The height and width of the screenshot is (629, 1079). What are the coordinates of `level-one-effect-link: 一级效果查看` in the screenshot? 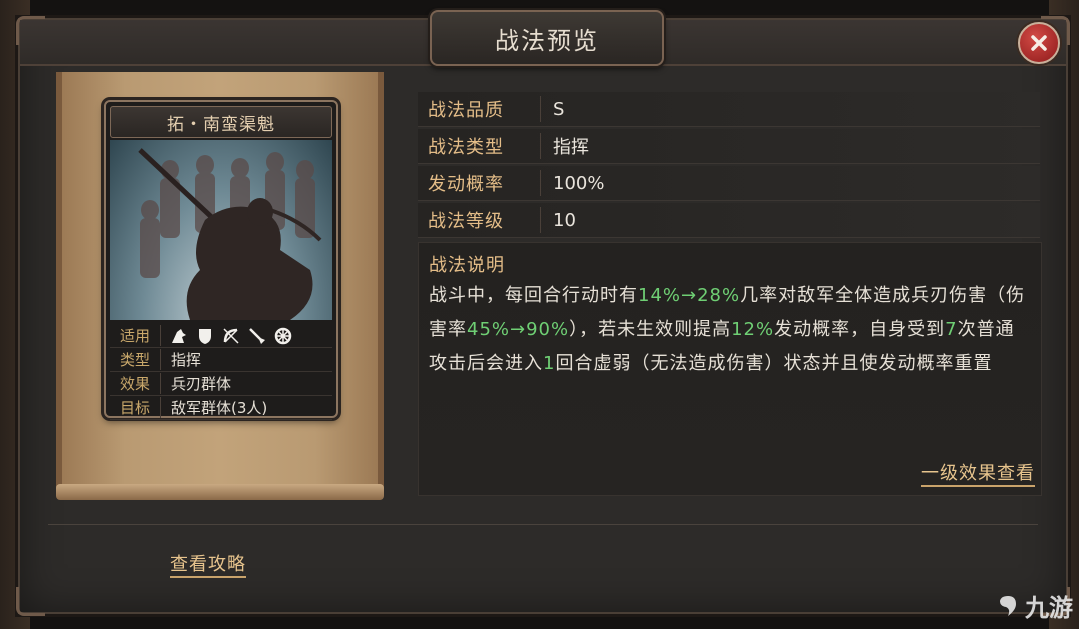 It's located at (978, 473).